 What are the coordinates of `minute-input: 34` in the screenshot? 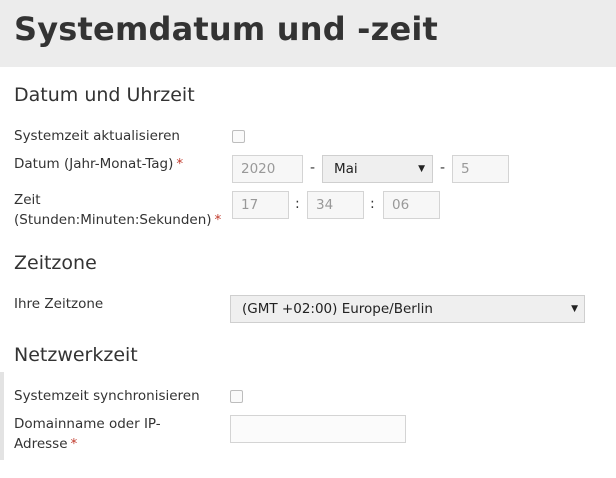 It's located at (335, 205).